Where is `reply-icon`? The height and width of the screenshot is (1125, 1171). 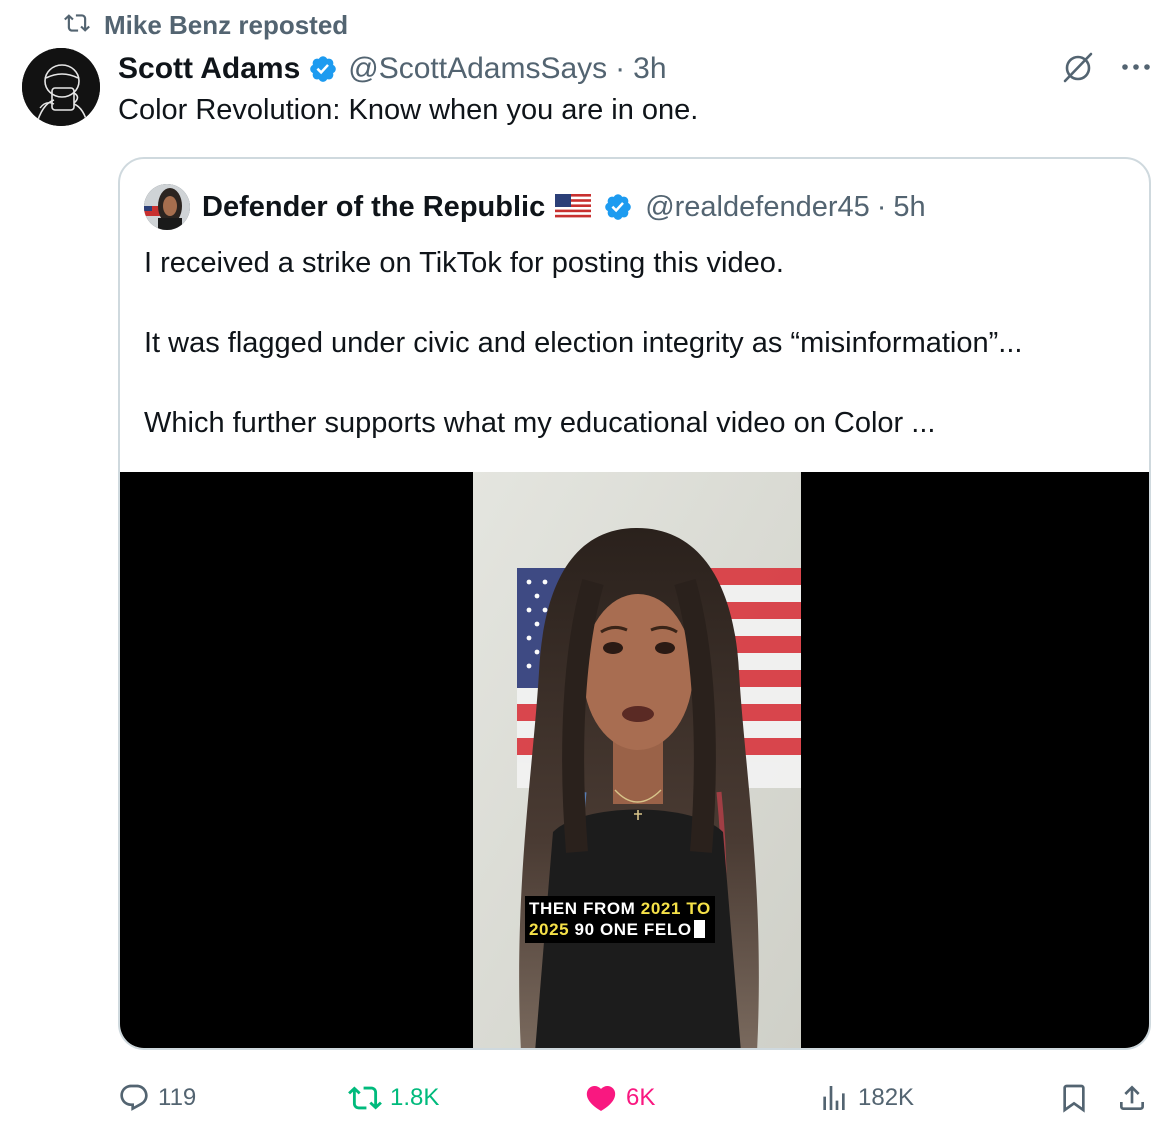
reply-icon is located at coordinates (134, 1097).